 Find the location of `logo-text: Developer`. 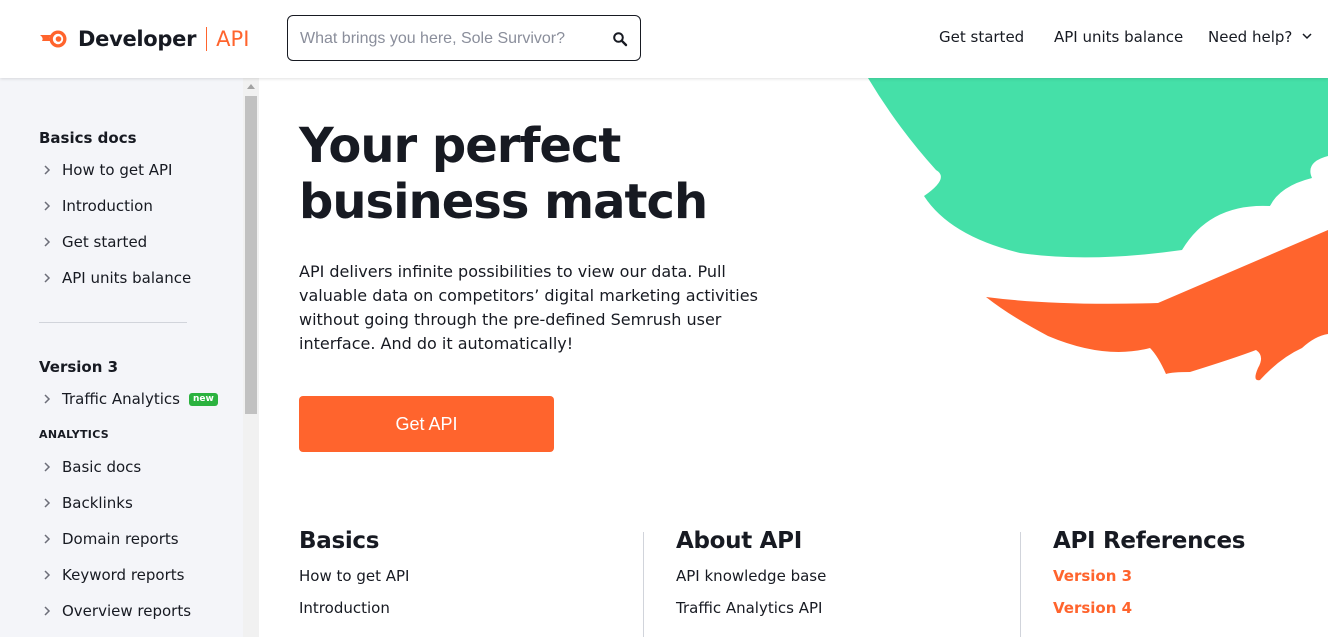

logo-text: Developer is located at coordinates (137, 39).